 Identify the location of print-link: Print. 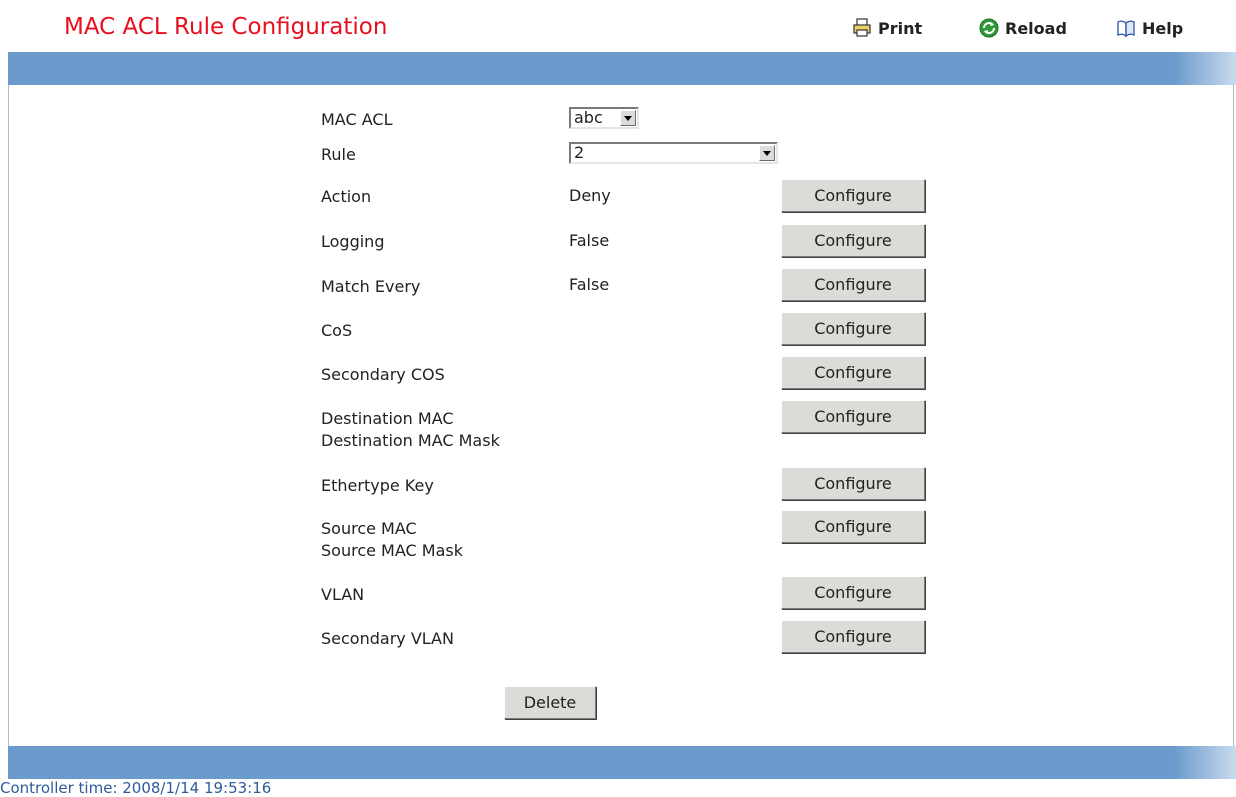
(887, 28).